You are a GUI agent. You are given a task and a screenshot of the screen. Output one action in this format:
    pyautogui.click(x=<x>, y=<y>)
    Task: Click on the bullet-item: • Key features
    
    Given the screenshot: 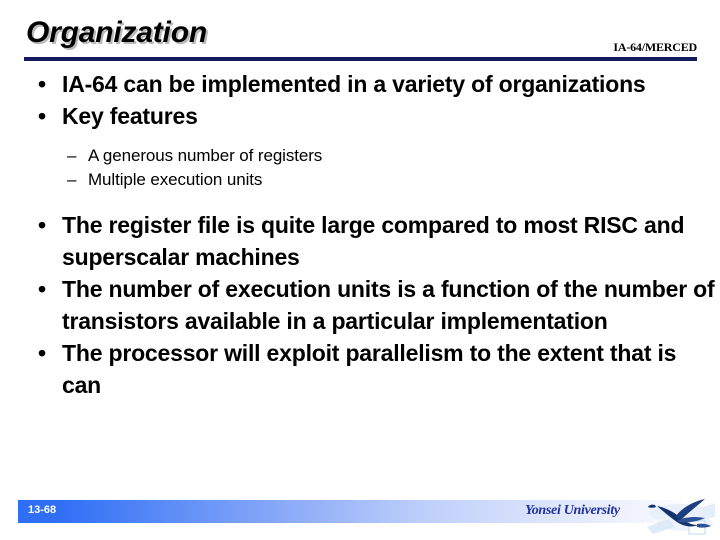 What is the action you would take?
    pyautogui.click(x=360, y=116)
    